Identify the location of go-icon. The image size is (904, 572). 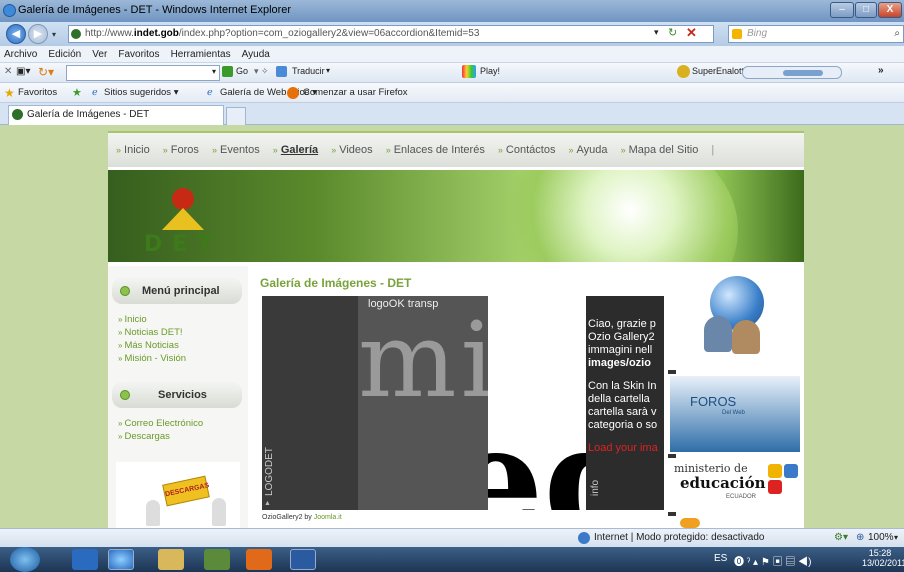
(227, 71).